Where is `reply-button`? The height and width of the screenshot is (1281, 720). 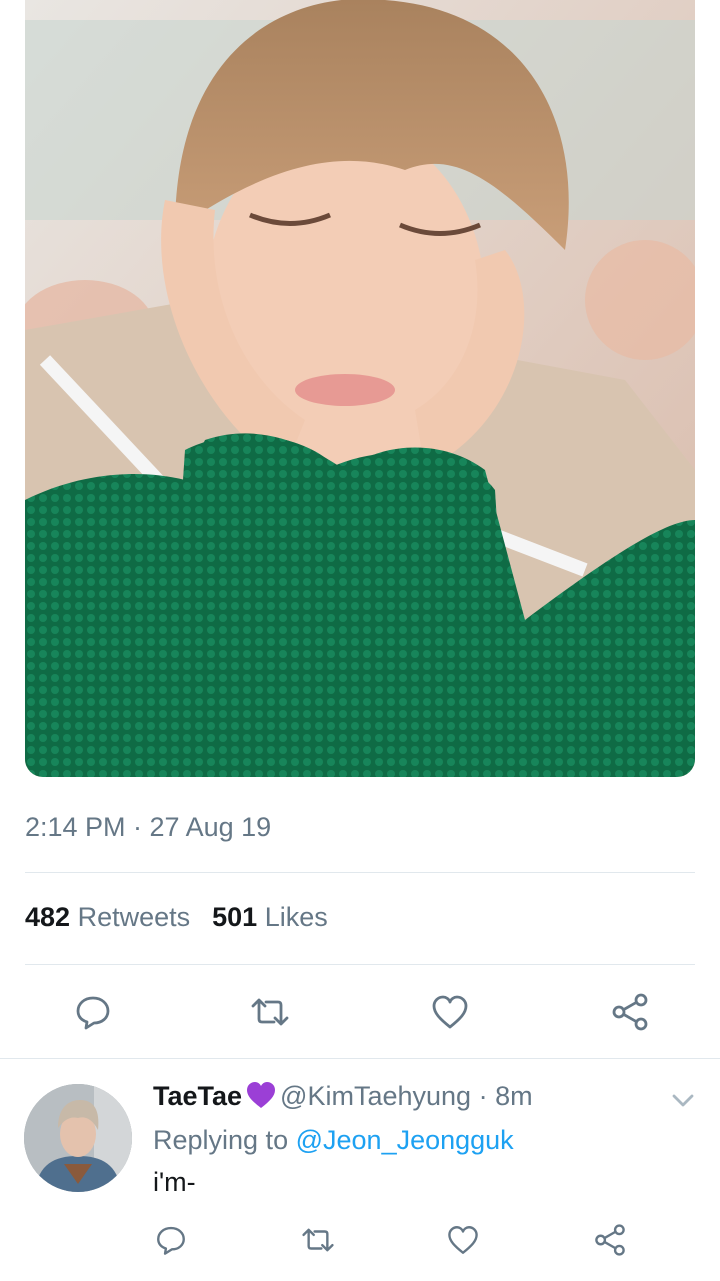 reply-button is located at coordinates (93, 1012).